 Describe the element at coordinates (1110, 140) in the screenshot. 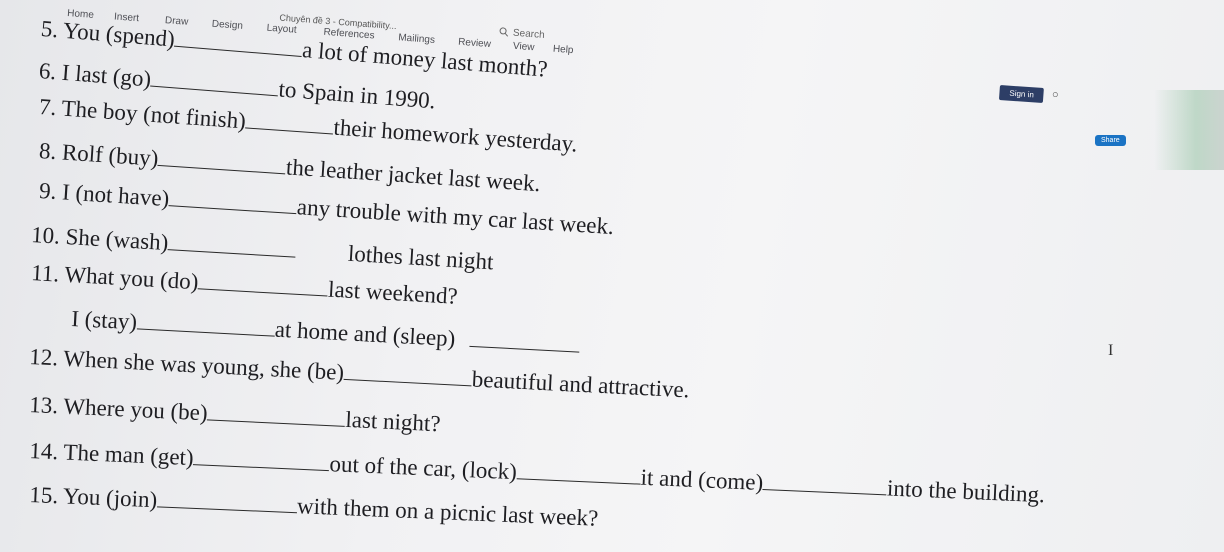

I see `share-button: Share` at that location.